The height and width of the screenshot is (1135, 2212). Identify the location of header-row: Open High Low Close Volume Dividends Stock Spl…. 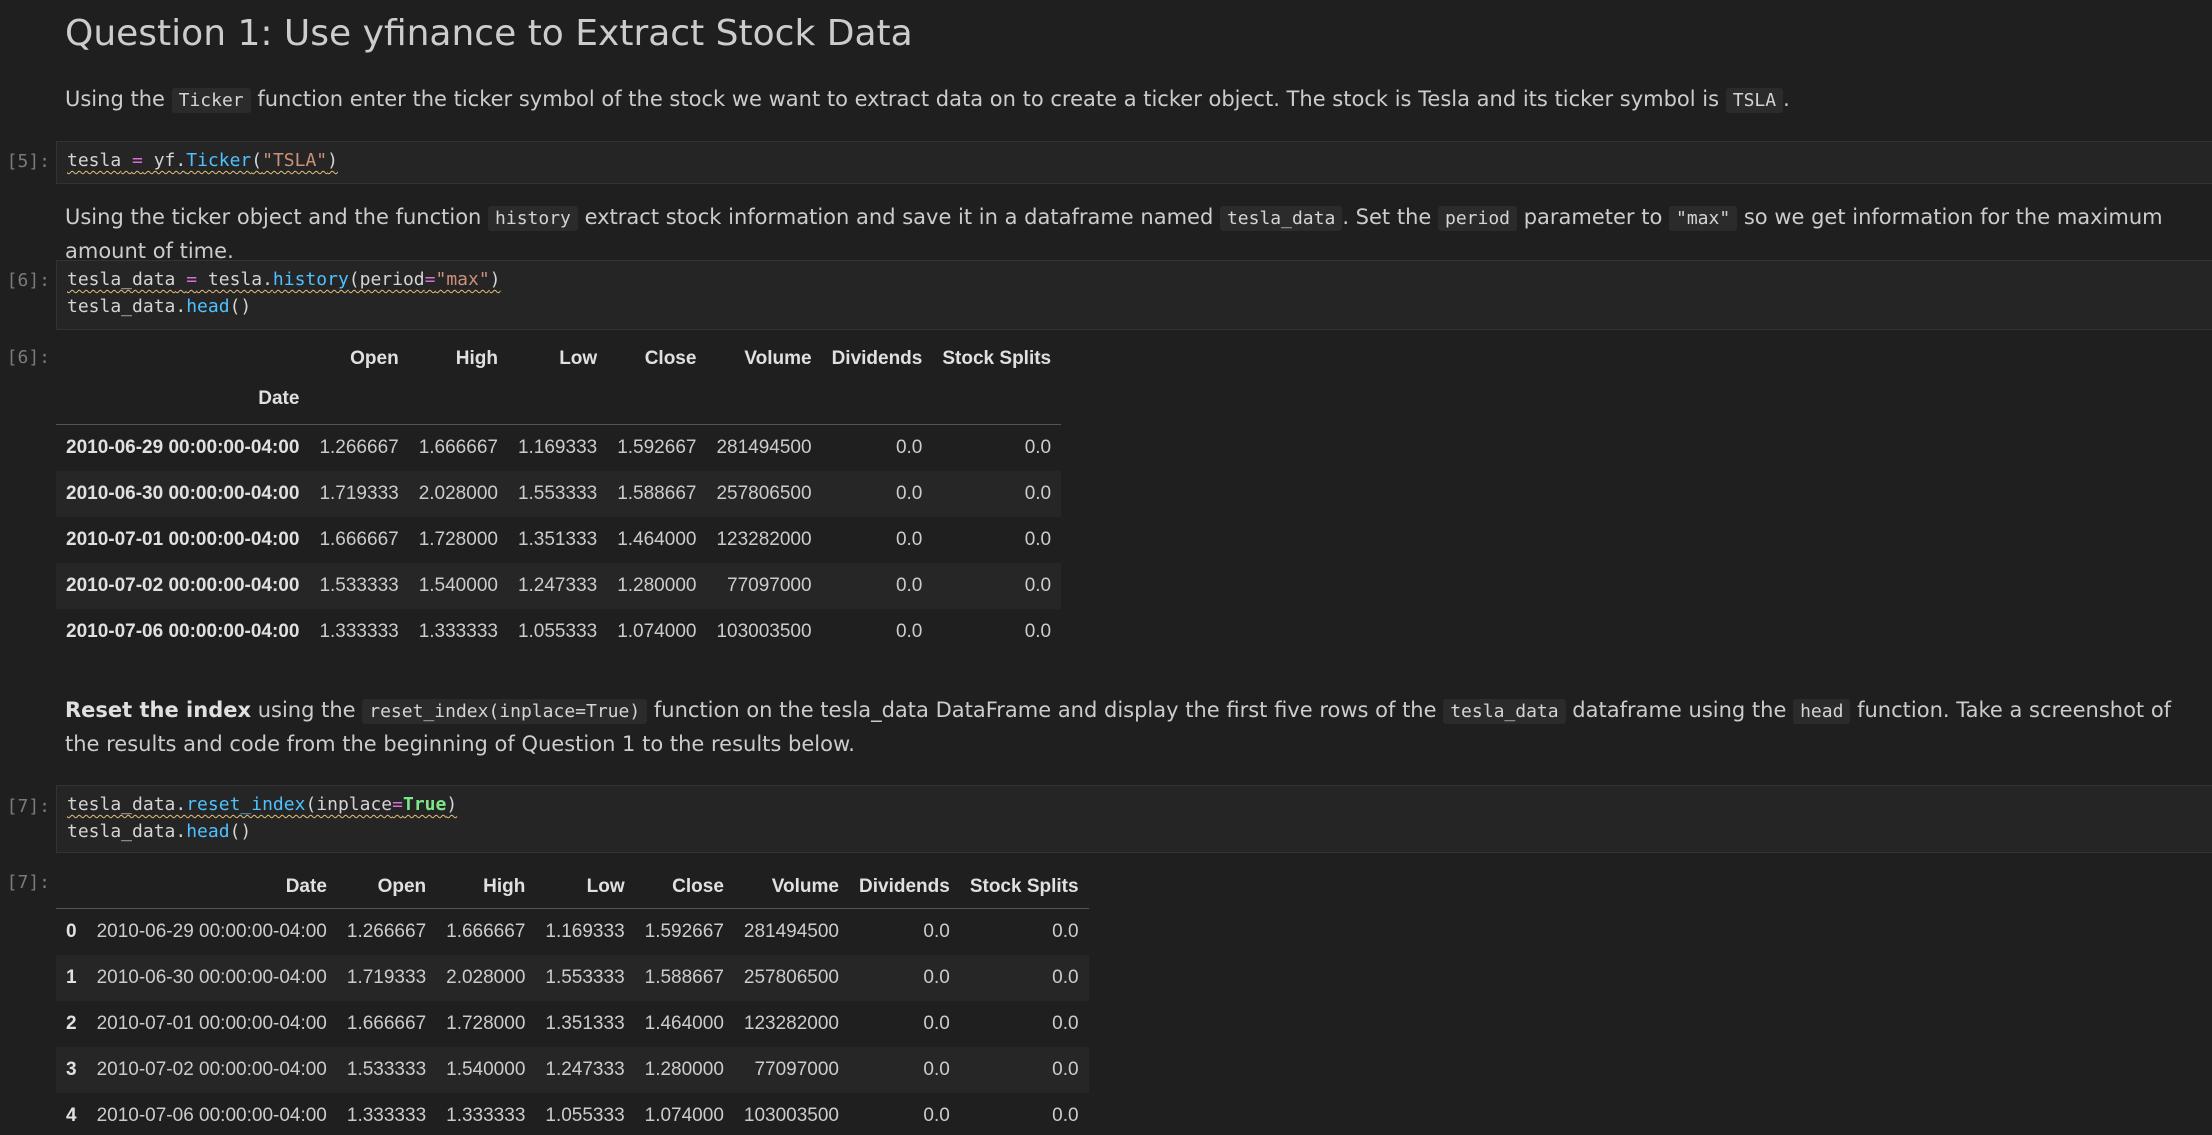
(558, 359).